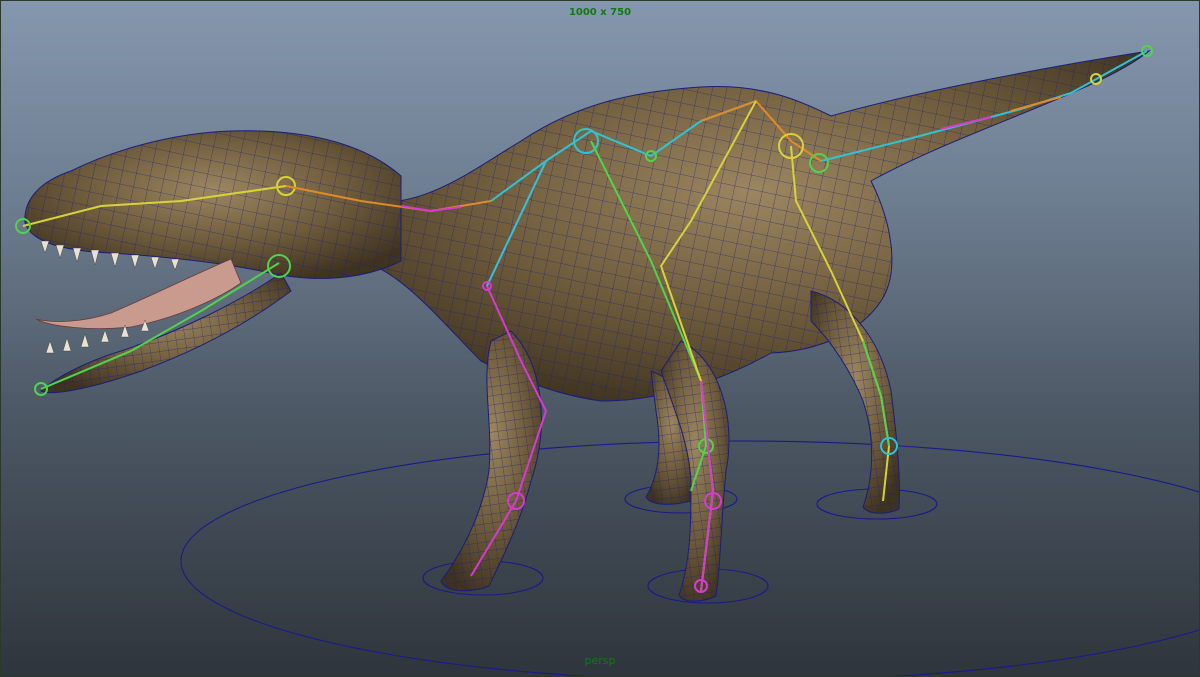 Image resolution: width=1200 pixels, height=677 pixels. What do you see at coordinates (600, 12) in the screenshot?
I see `resolution-gate-label: 1000 x 750` at bounding box center [600, 12].